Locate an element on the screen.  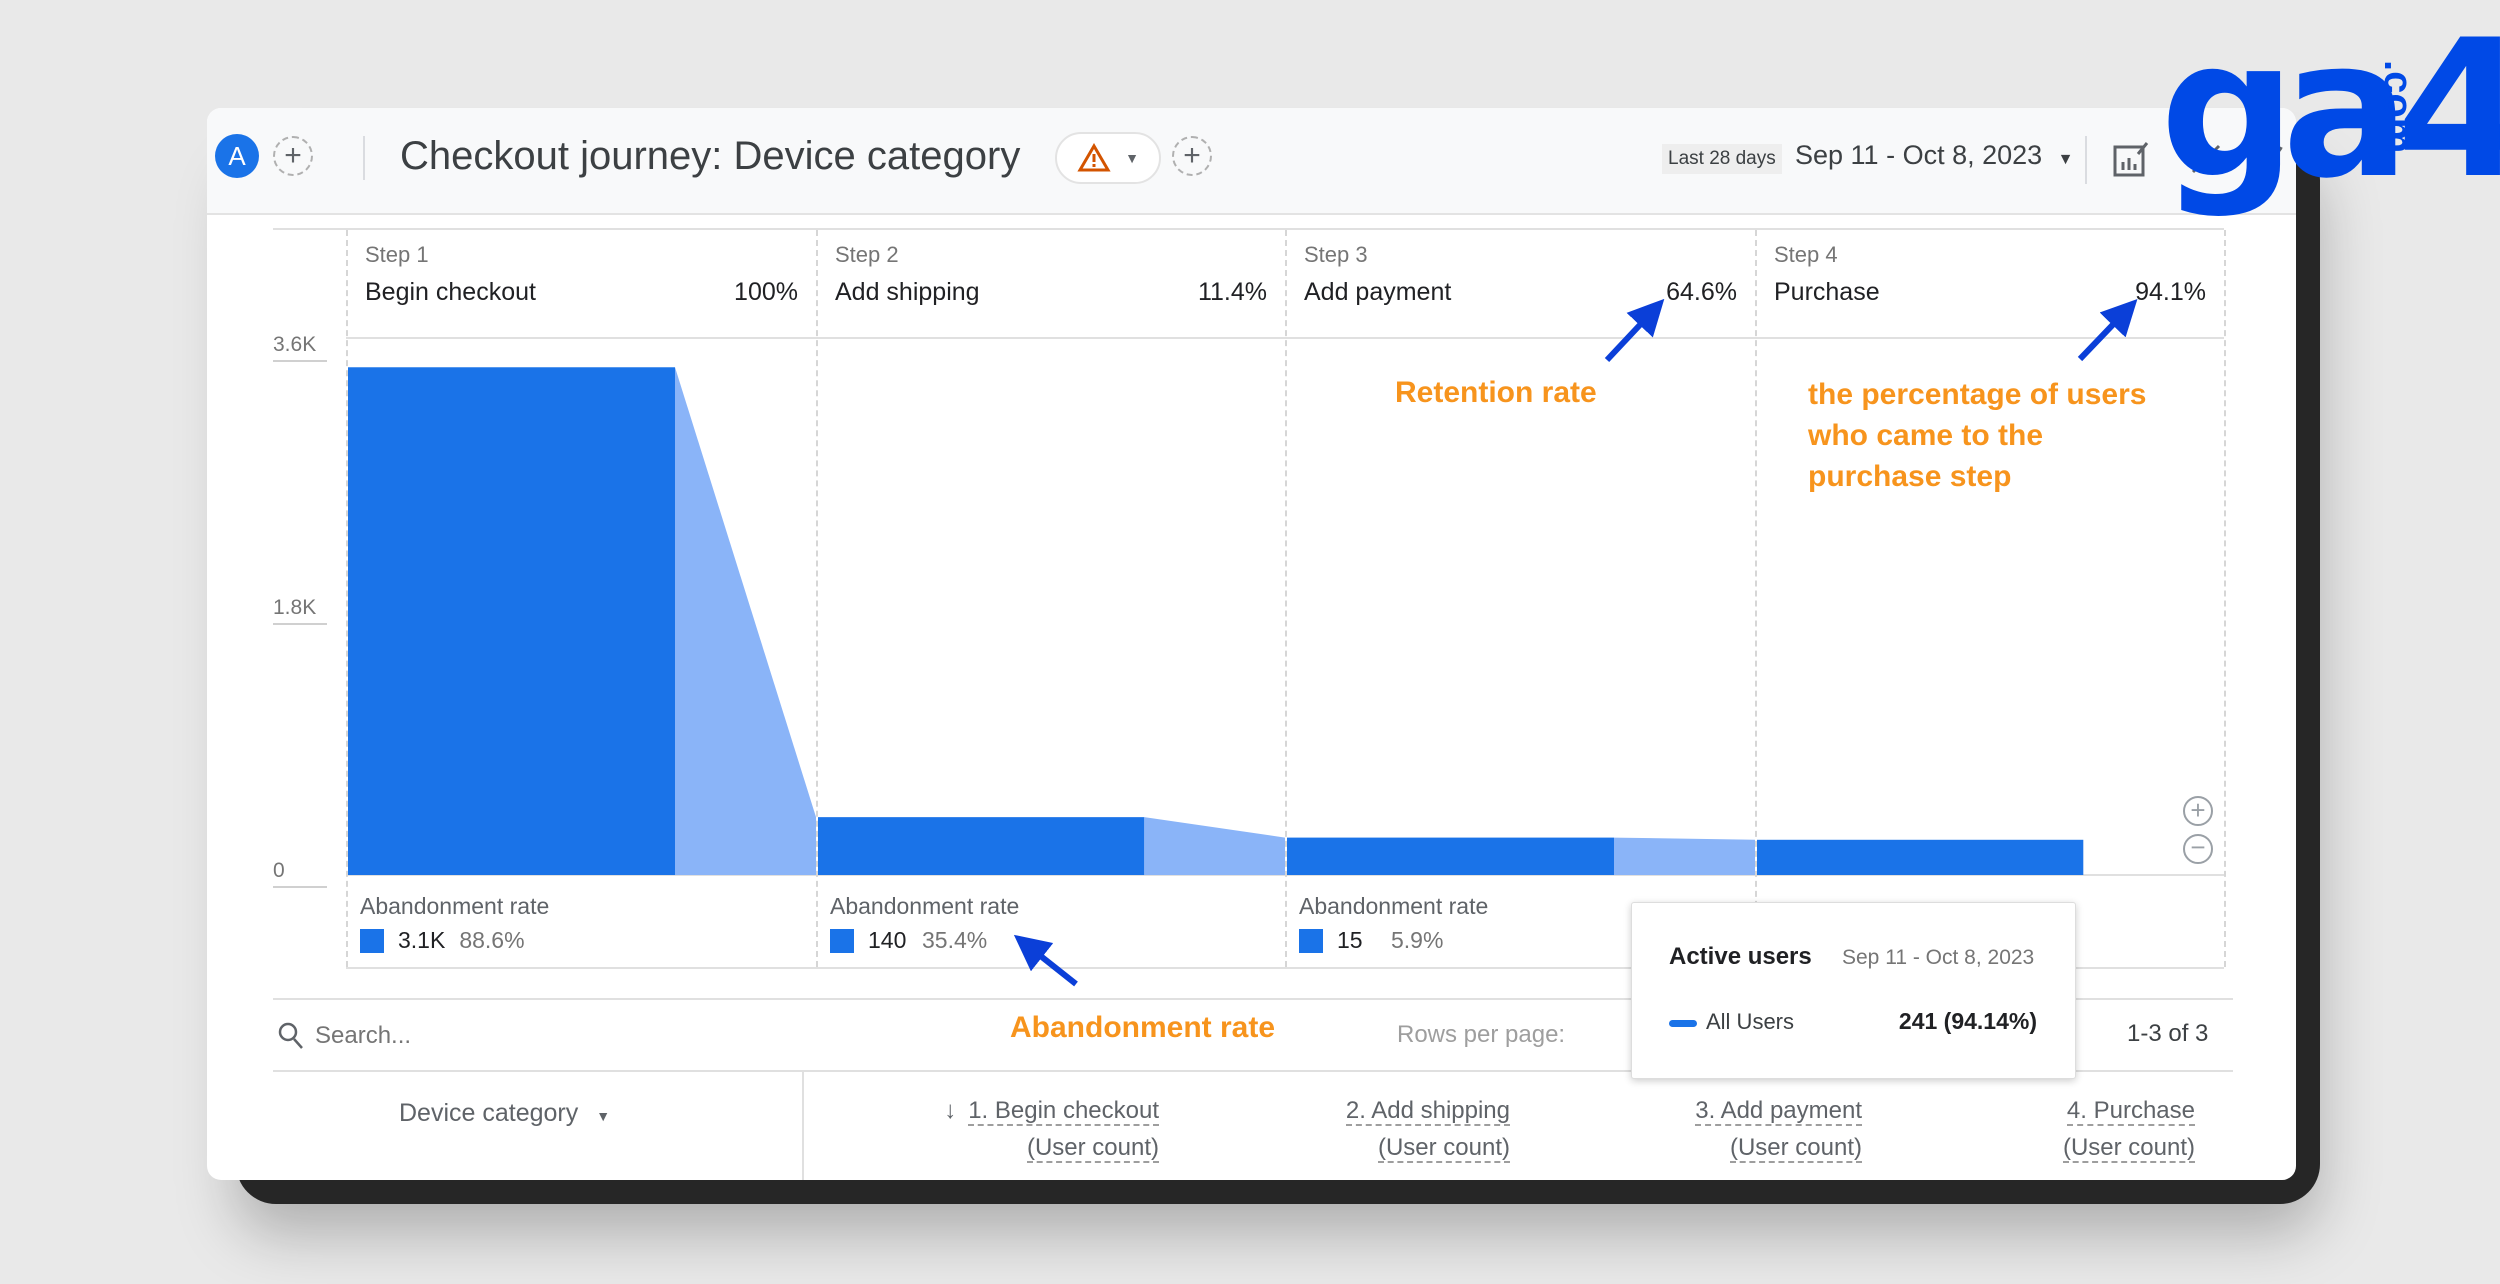
annotation-retention-rate: Retention rate is located at coordinates (1496, 392).